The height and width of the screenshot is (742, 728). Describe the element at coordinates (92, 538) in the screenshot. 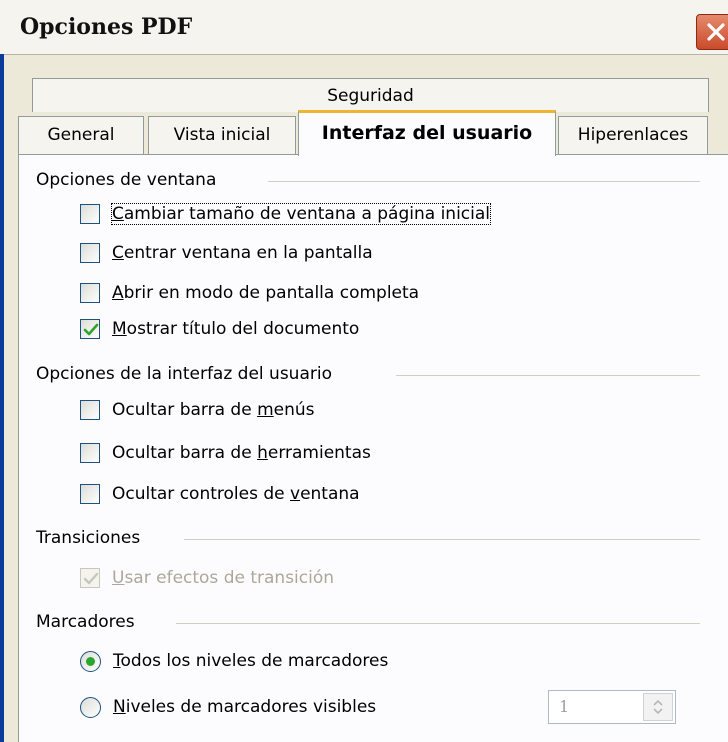

I see `group-title-transitions: Transiciones` at that location.